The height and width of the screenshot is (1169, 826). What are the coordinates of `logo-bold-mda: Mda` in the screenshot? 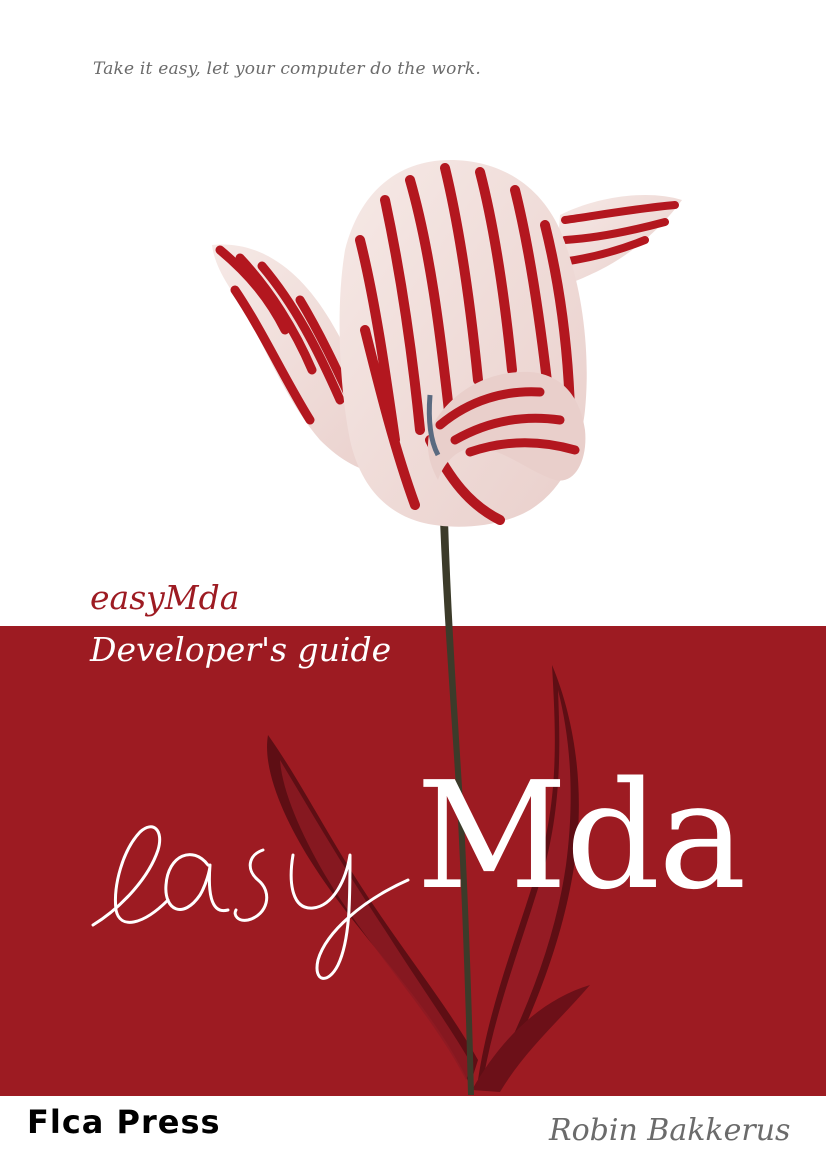 It's located at (581, 836).